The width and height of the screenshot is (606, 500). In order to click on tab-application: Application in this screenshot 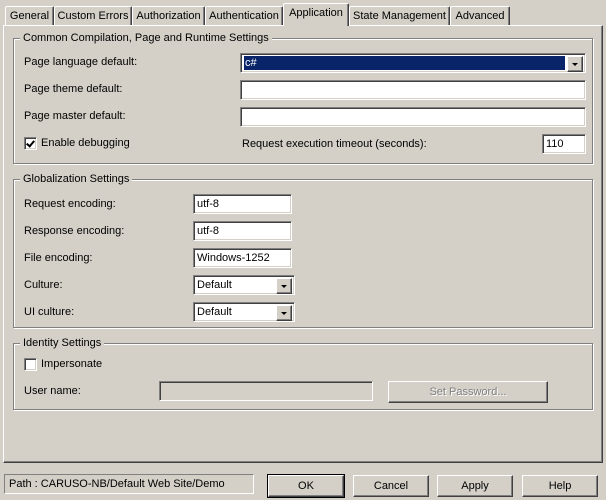, I will do `click(316, 14)`.